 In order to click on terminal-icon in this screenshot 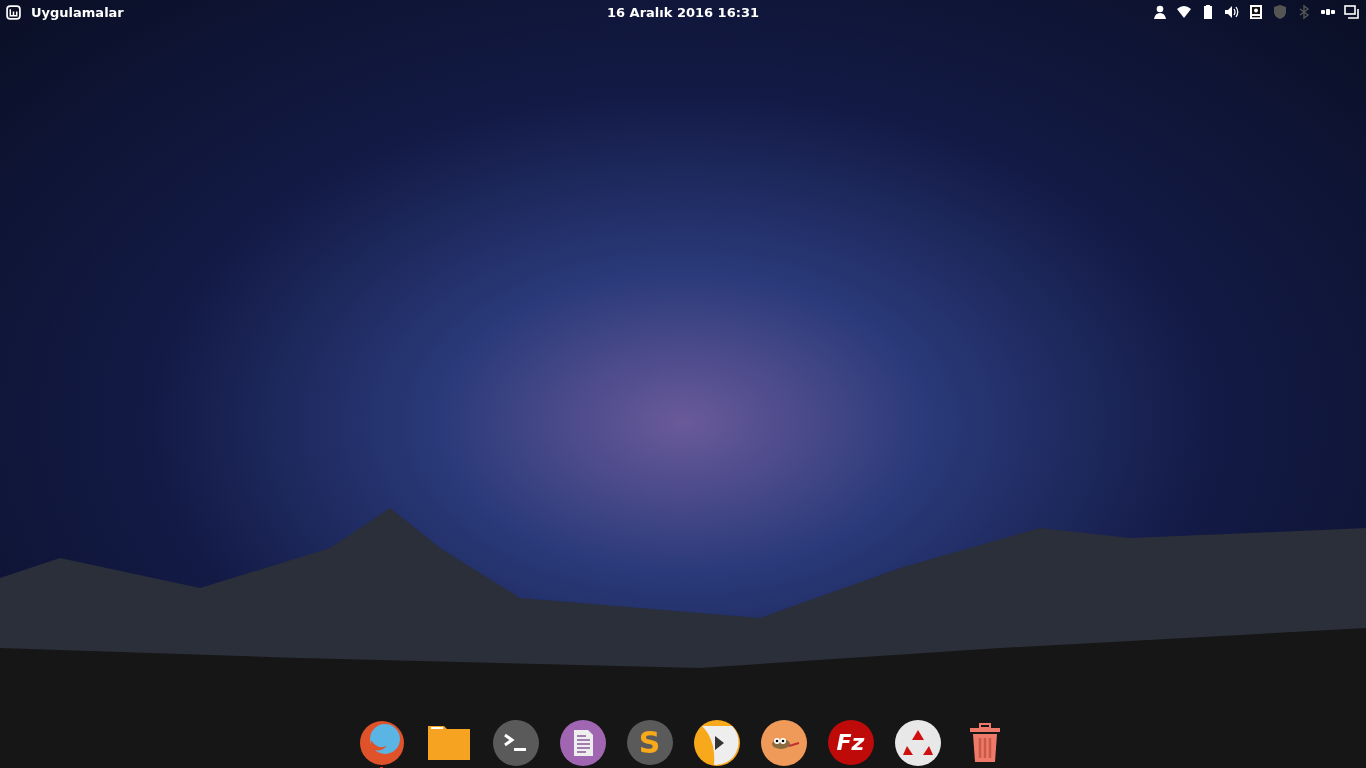, I will do `click(515, 743)`.